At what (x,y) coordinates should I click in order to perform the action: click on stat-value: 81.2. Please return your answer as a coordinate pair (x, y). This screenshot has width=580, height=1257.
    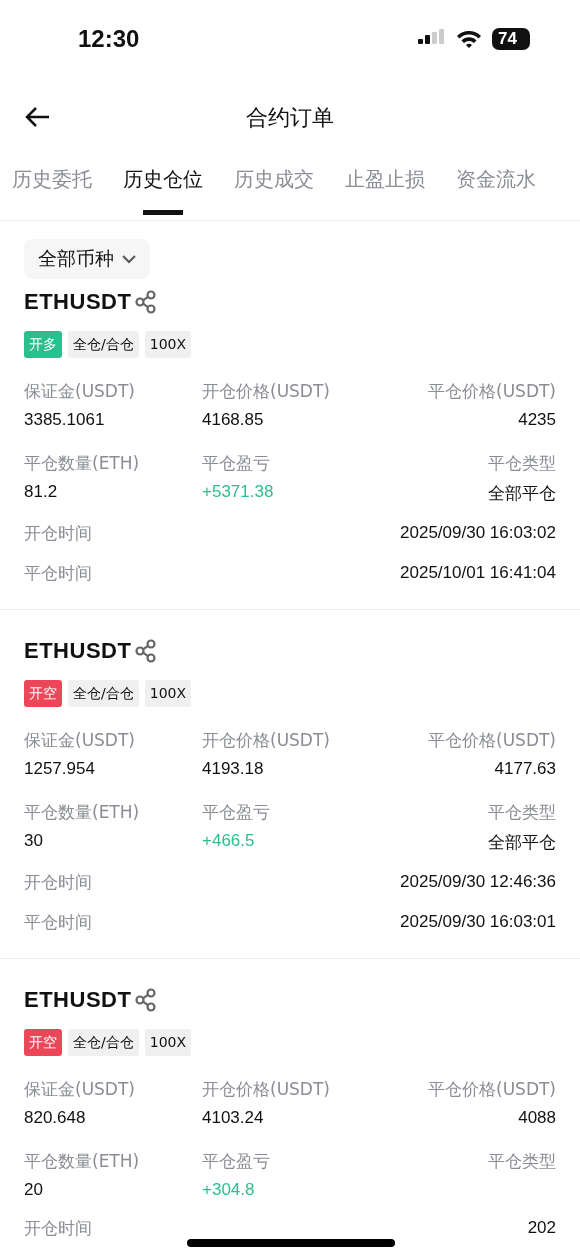
    Looking at the image, I should click on (41, 492).